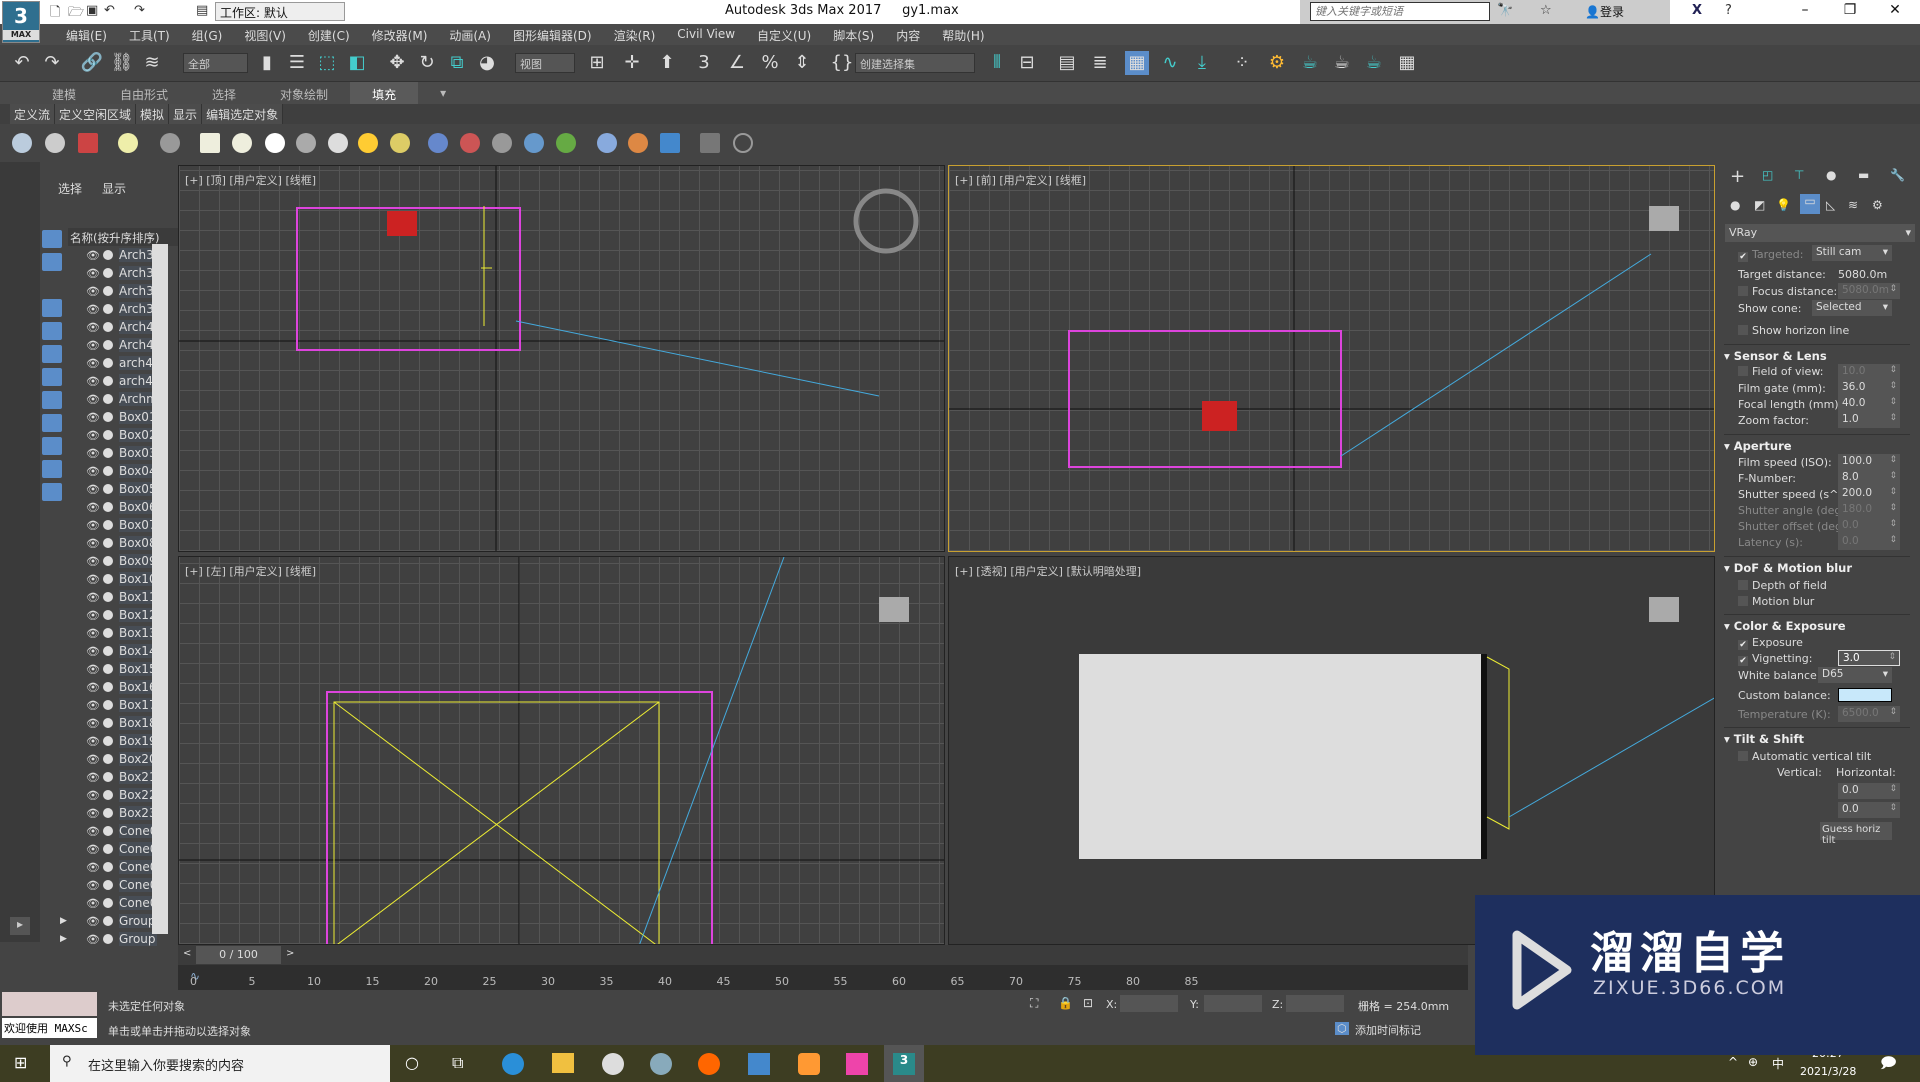 Image resolution: width=1920 pixels, height=1082 pixels. I want to click on select-object-icon: ▮, so click(267, 63).